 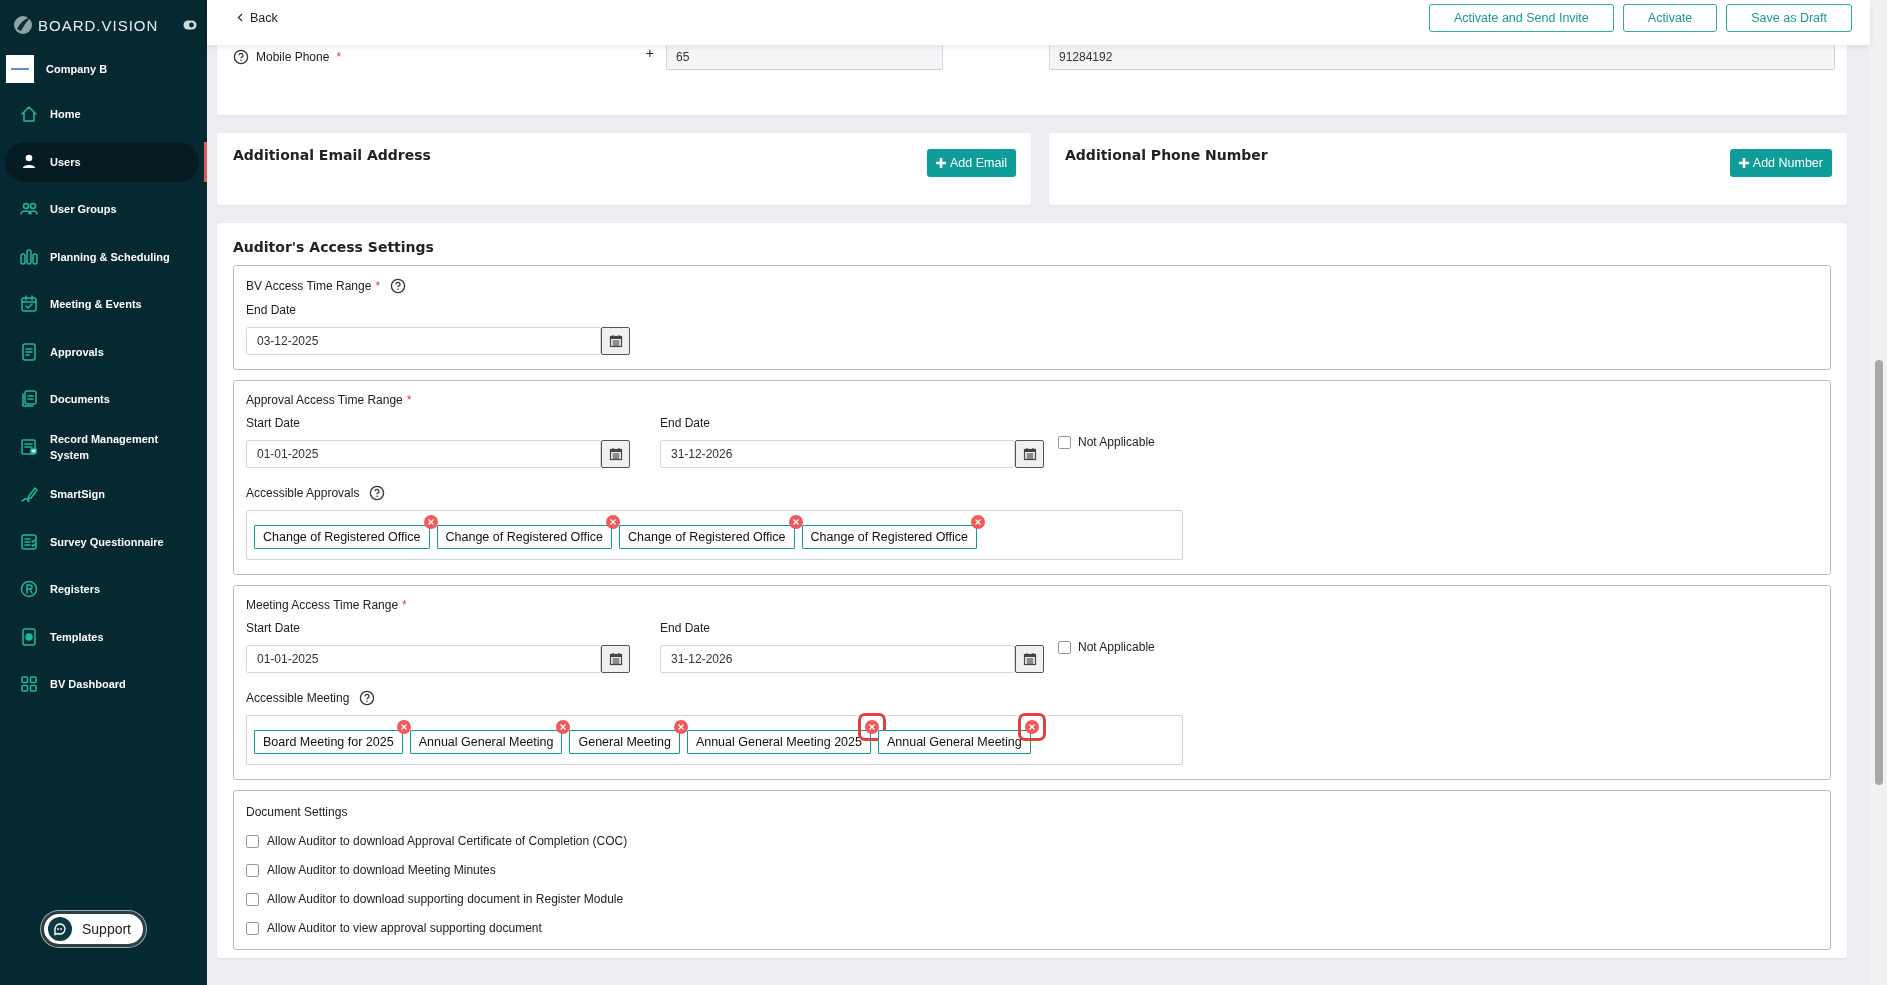 I want to click on tag-input: Board Meeting for 2025 Annual General Meeting General Meeting Annual General Meeting 2025 Annual General Meeting, so click(x=714, y=740).